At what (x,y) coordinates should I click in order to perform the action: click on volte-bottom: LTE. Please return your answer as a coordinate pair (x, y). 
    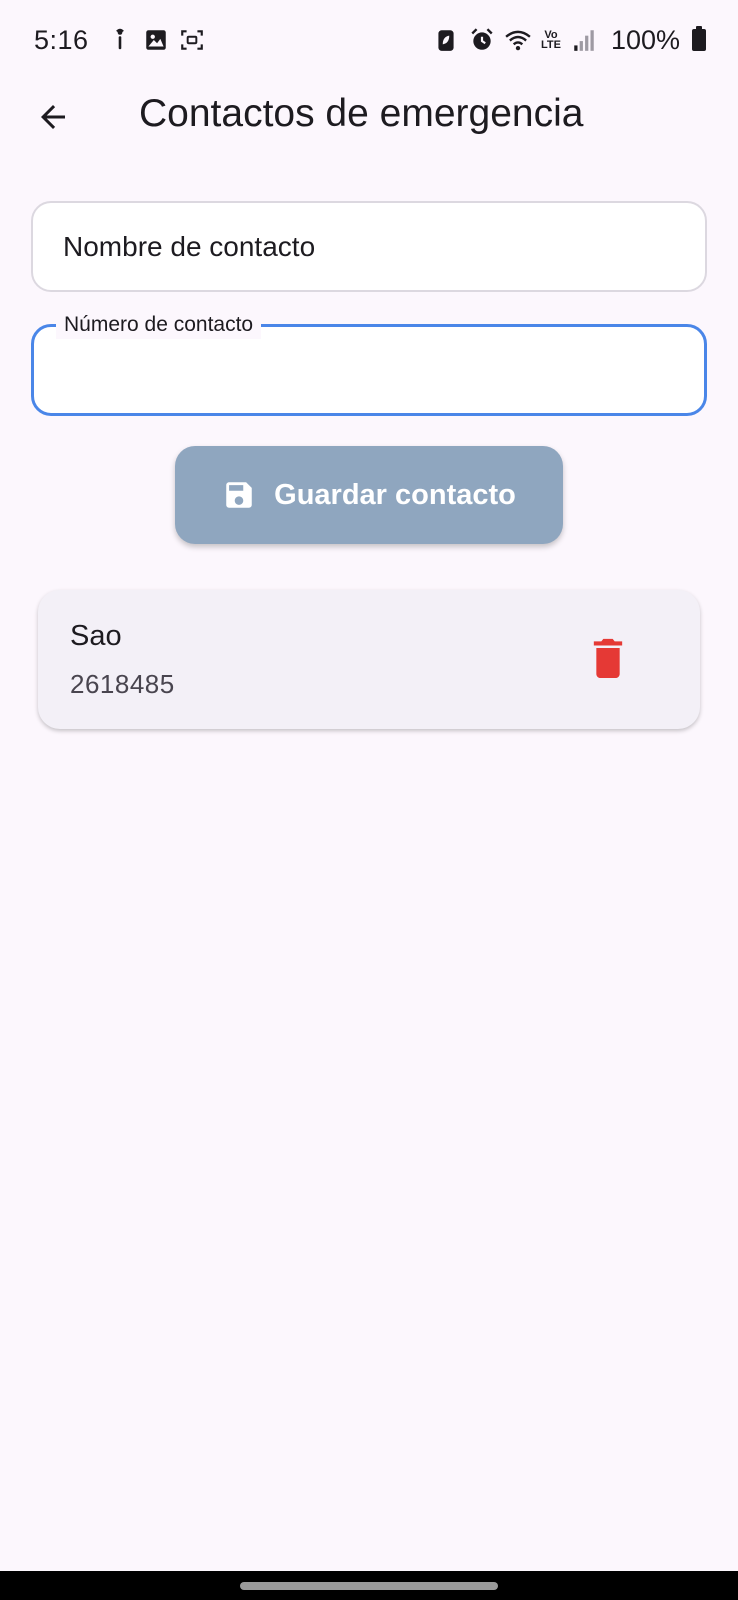
    Looking at the image, I should click on (550, 45).